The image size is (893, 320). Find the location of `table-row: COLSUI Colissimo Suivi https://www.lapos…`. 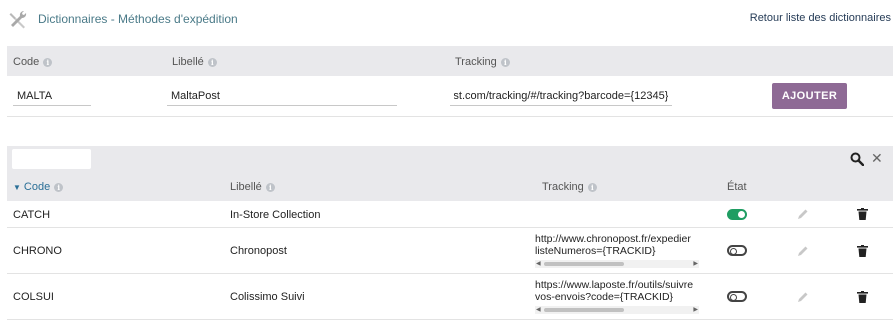

table-row: COLSUI Colissimo Suivi https://www.lapos… is located at coordinates (450, 297).